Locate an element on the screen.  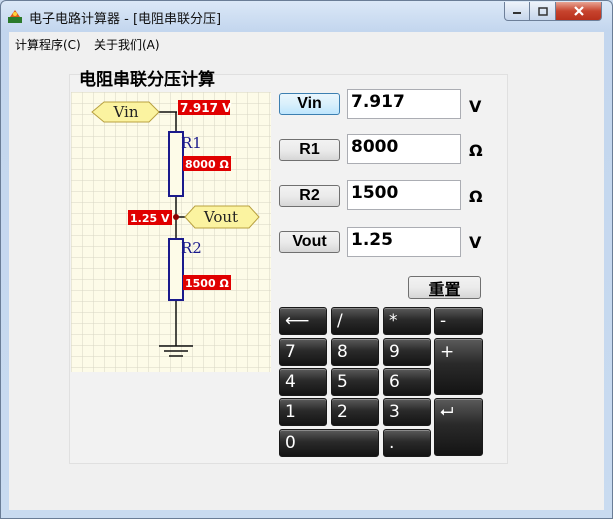
key-minus: - is located at coordinates (458, 321).